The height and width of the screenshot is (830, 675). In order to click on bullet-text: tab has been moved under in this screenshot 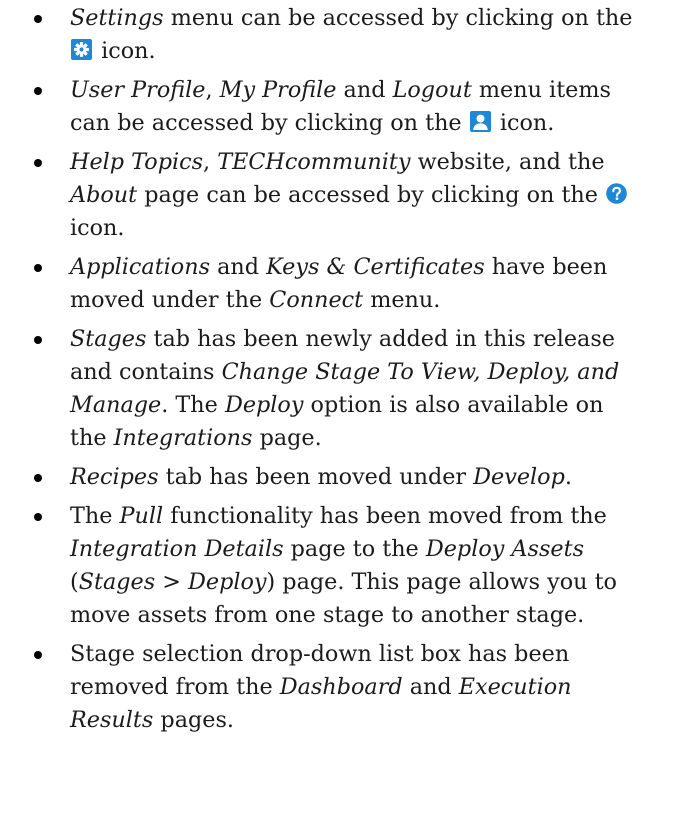, I will do `click(316, 477)`.